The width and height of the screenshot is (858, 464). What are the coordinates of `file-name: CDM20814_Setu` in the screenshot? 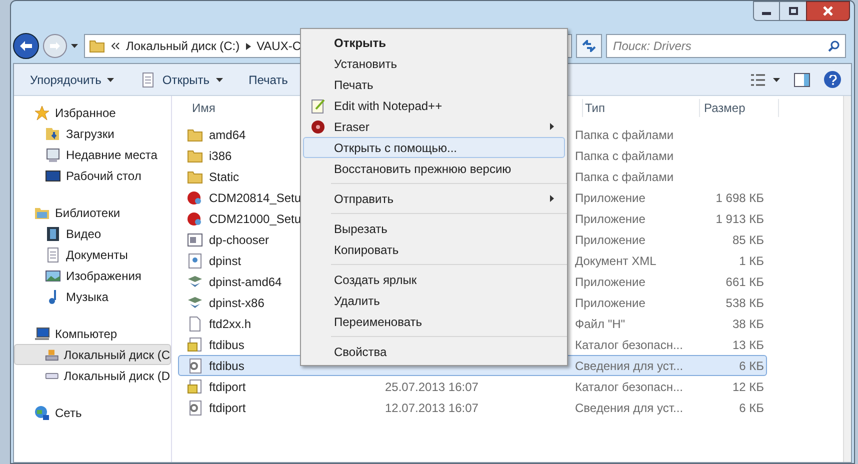 It's located at (255, 198).